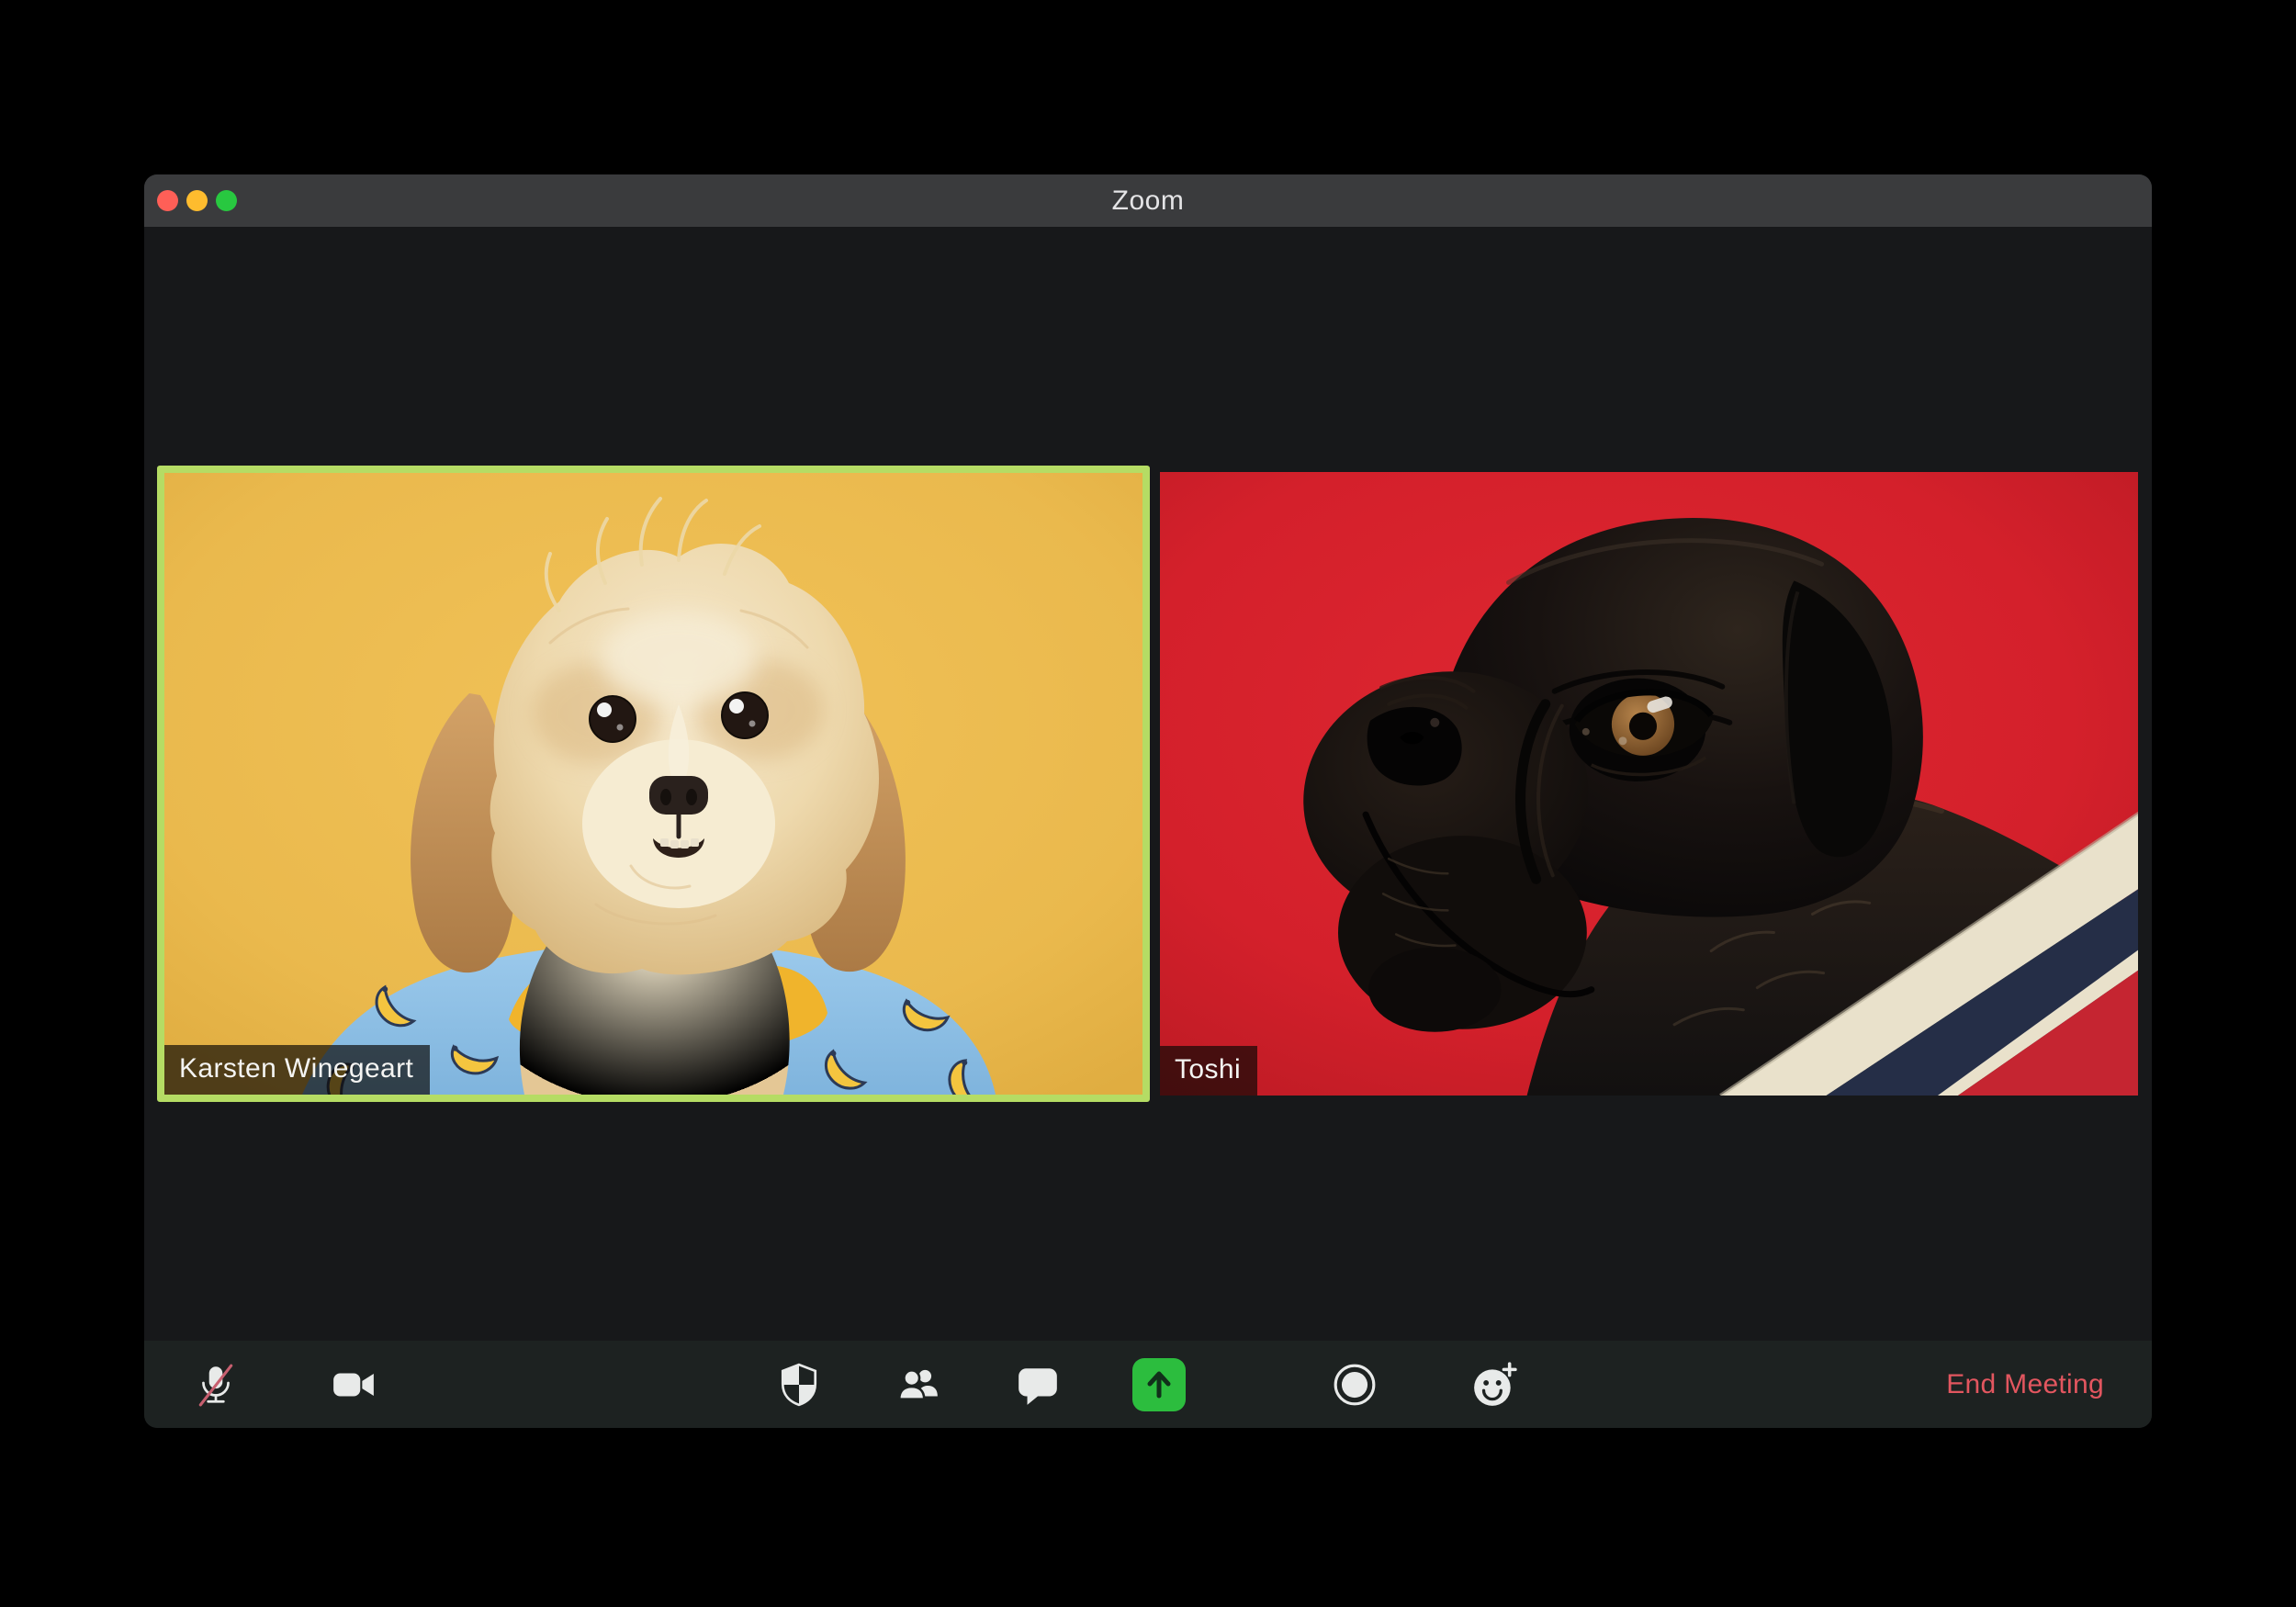  I want to click on share-screen-chip, so click(1159, 1384).